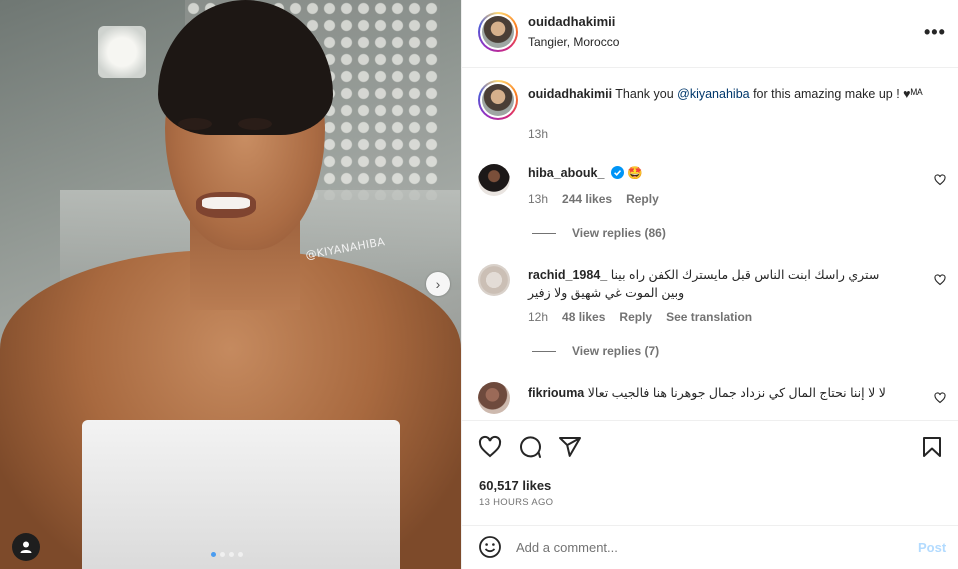 This screenshot has width=958, height=569. Describe the element at coordinates (490, 547) in the screenshot. I see `emoji-icon` at that location.